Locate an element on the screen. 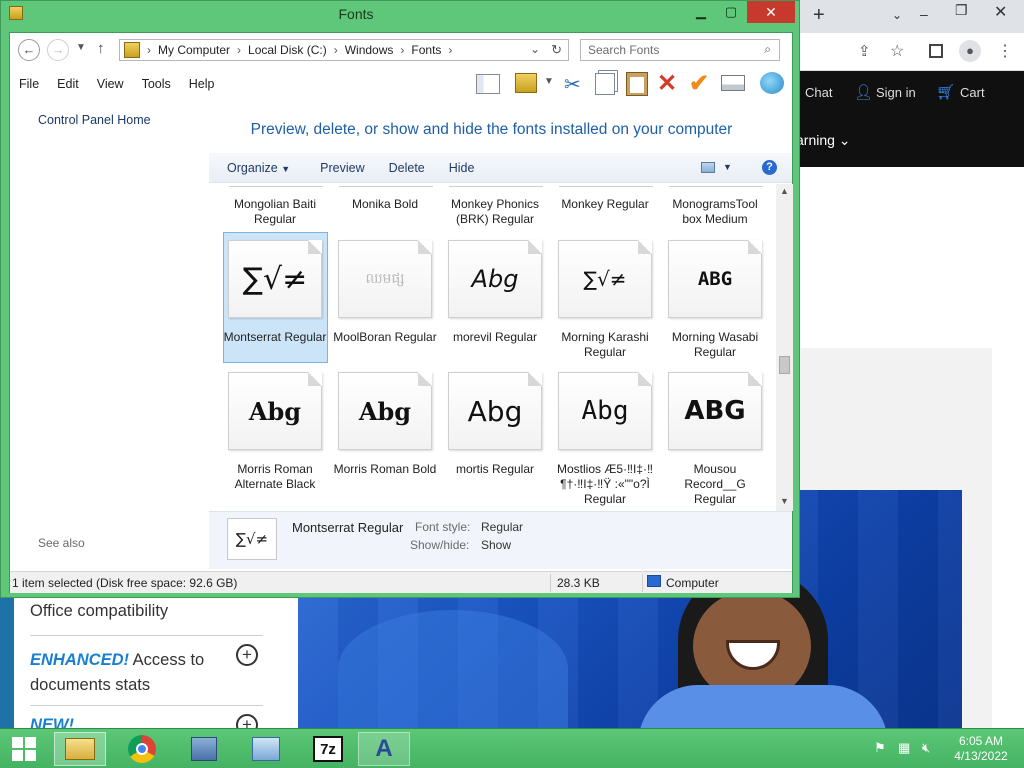  organize-button: Organize ▼ is located at coordinates (255, 168).